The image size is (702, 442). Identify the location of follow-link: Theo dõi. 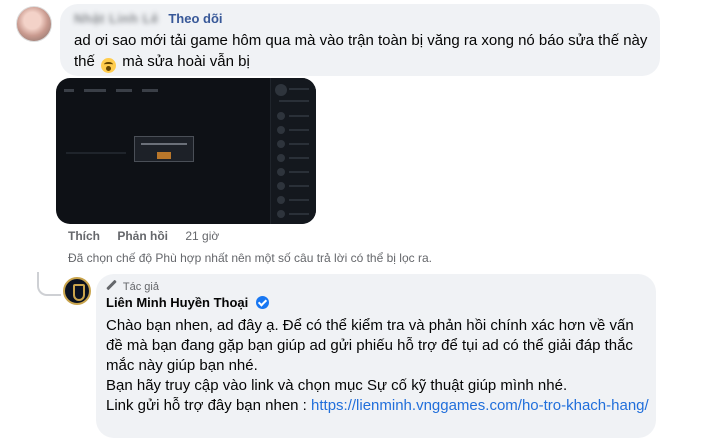
(195, 18).